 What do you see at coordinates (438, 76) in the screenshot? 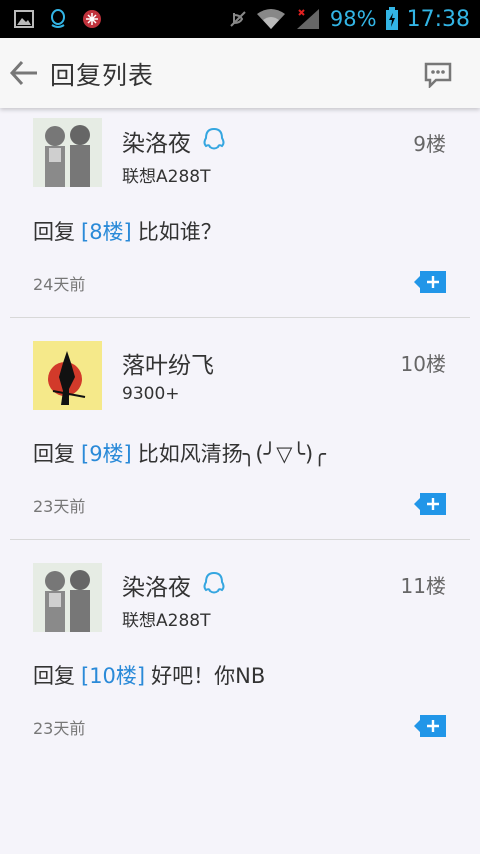
I see `message-icon` at bounding box center [438, 76].